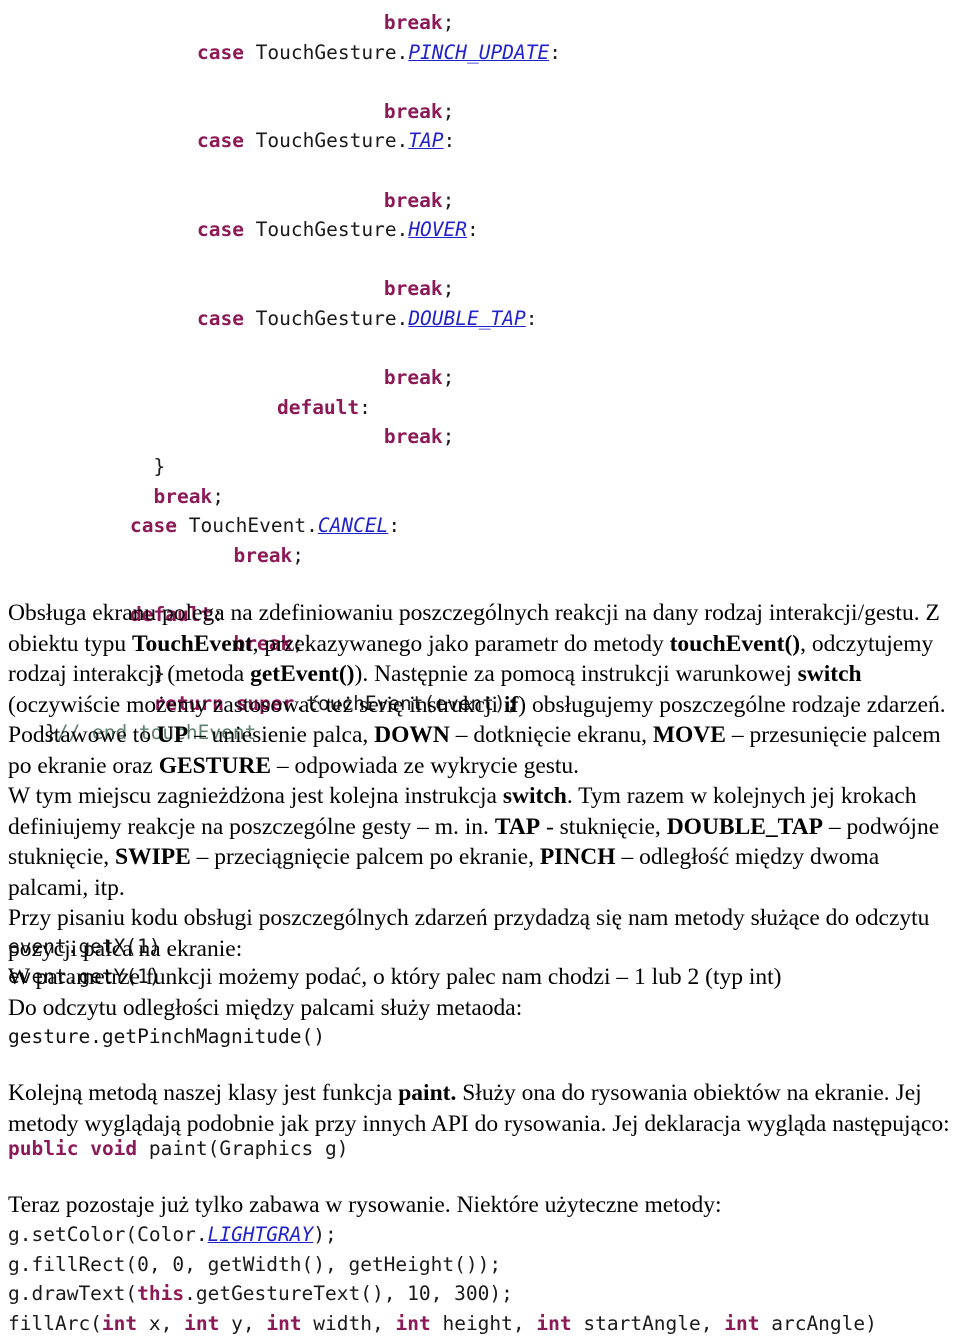  I want to click on text-run: – dotknięcie ekranu,, so click(551, 735).